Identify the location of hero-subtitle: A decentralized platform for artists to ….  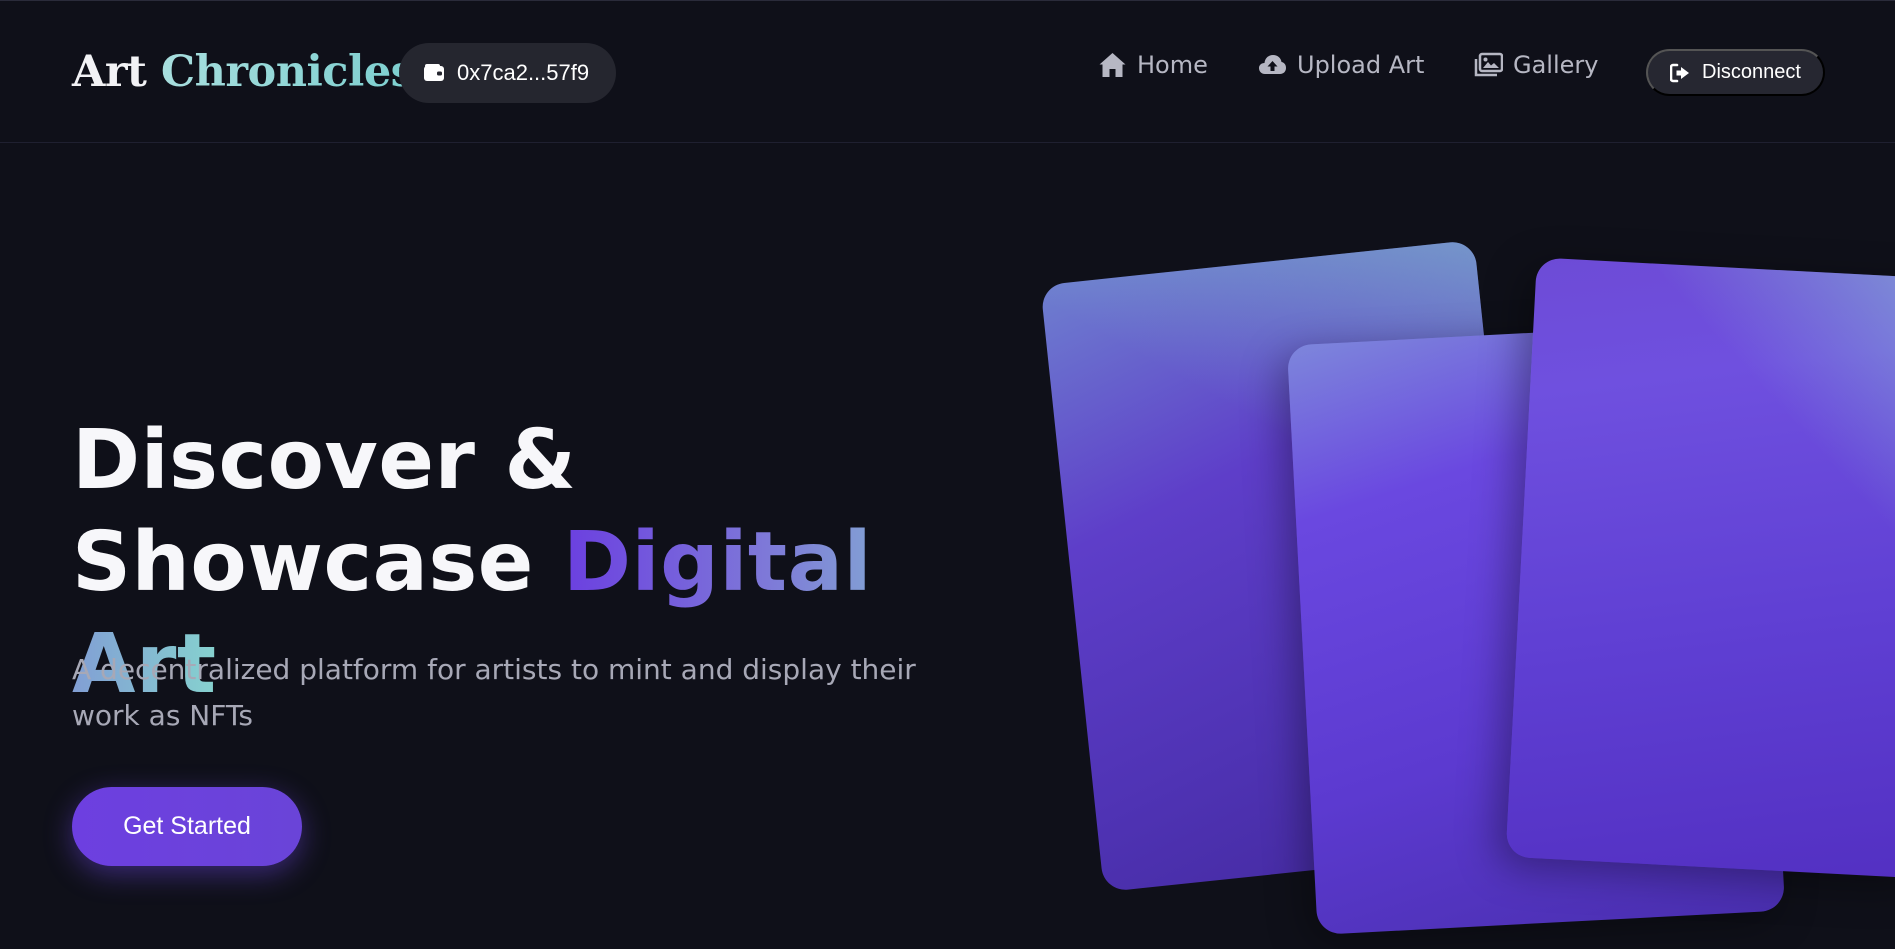
(494, 692).